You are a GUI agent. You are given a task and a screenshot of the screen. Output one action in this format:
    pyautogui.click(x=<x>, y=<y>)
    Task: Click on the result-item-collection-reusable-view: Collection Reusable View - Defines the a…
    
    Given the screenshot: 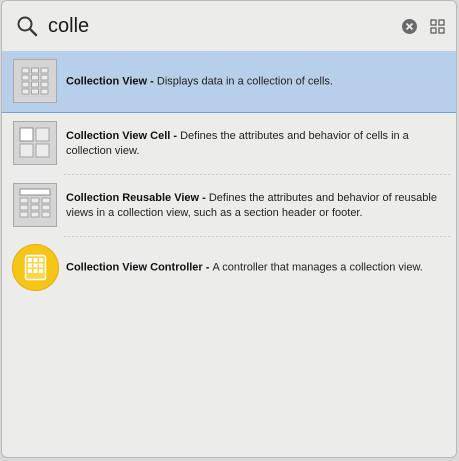 What is the action you would take?
    pyautogui.click(x=229, y=206)
    